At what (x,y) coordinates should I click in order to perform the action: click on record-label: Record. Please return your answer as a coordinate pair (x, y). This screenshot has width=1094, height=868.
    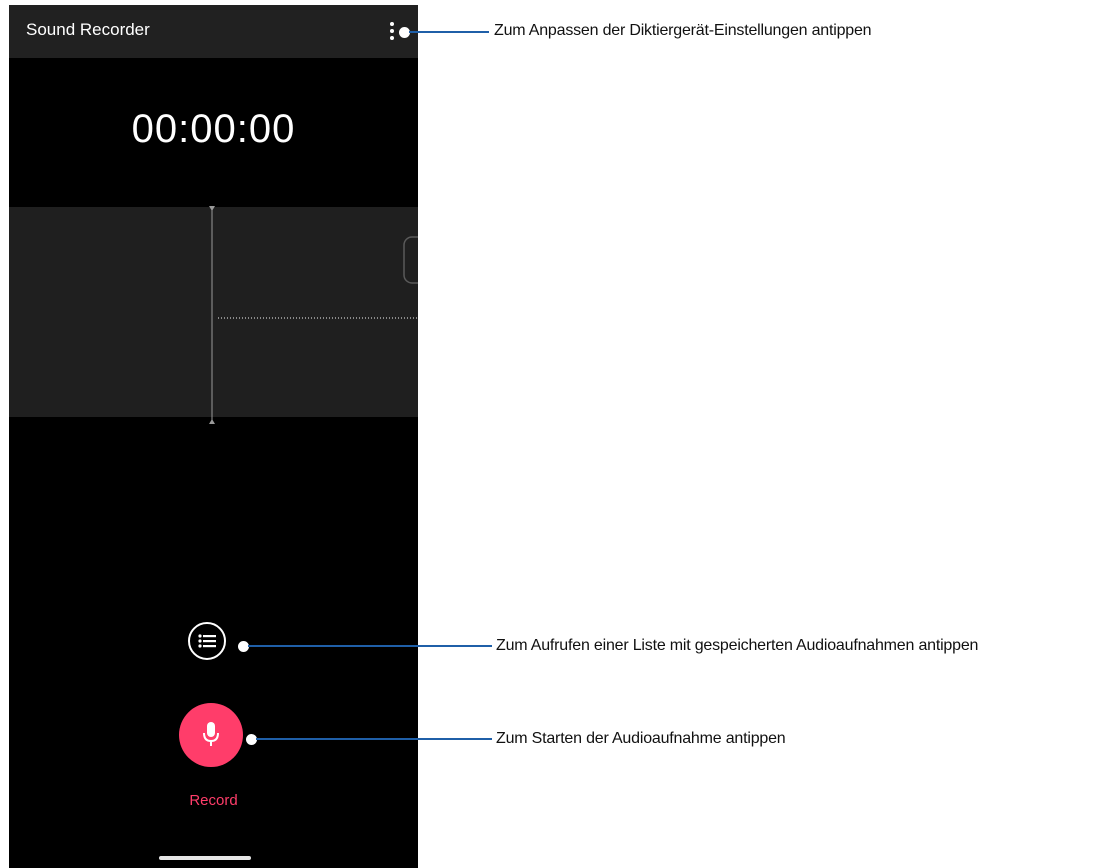
    Looking at the image, I should click on (213, 800).